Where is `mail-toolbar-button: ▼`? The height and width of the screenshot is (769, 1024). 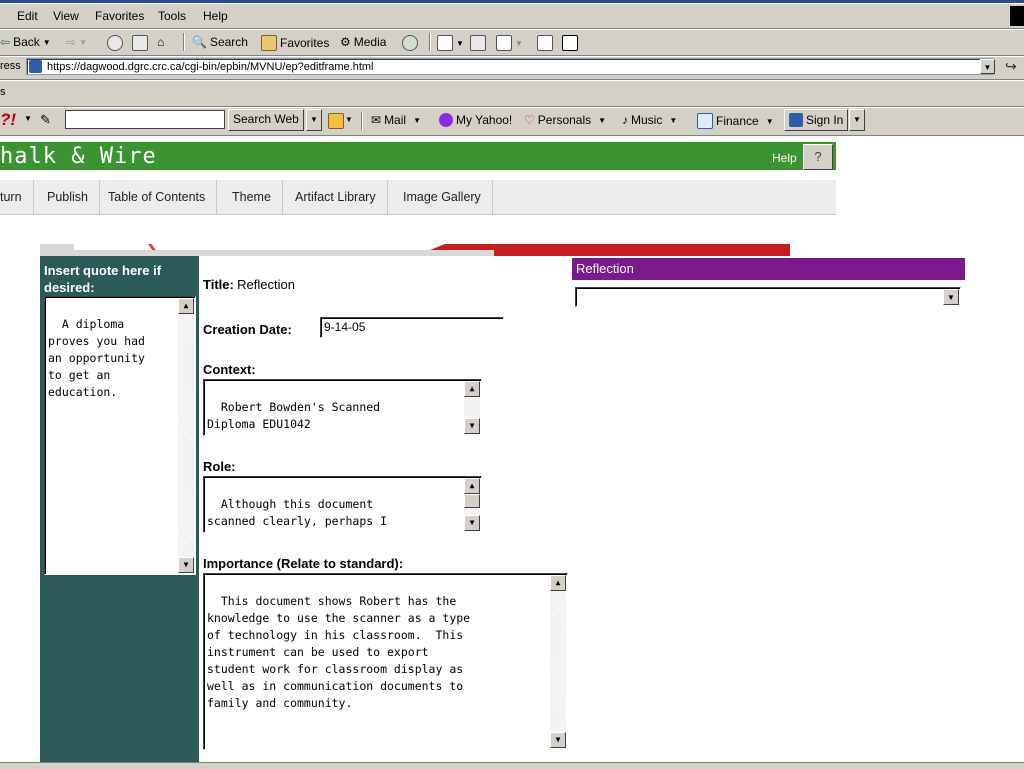 mail-toolbar-button: ▼ is located at coordinates (450, 43).